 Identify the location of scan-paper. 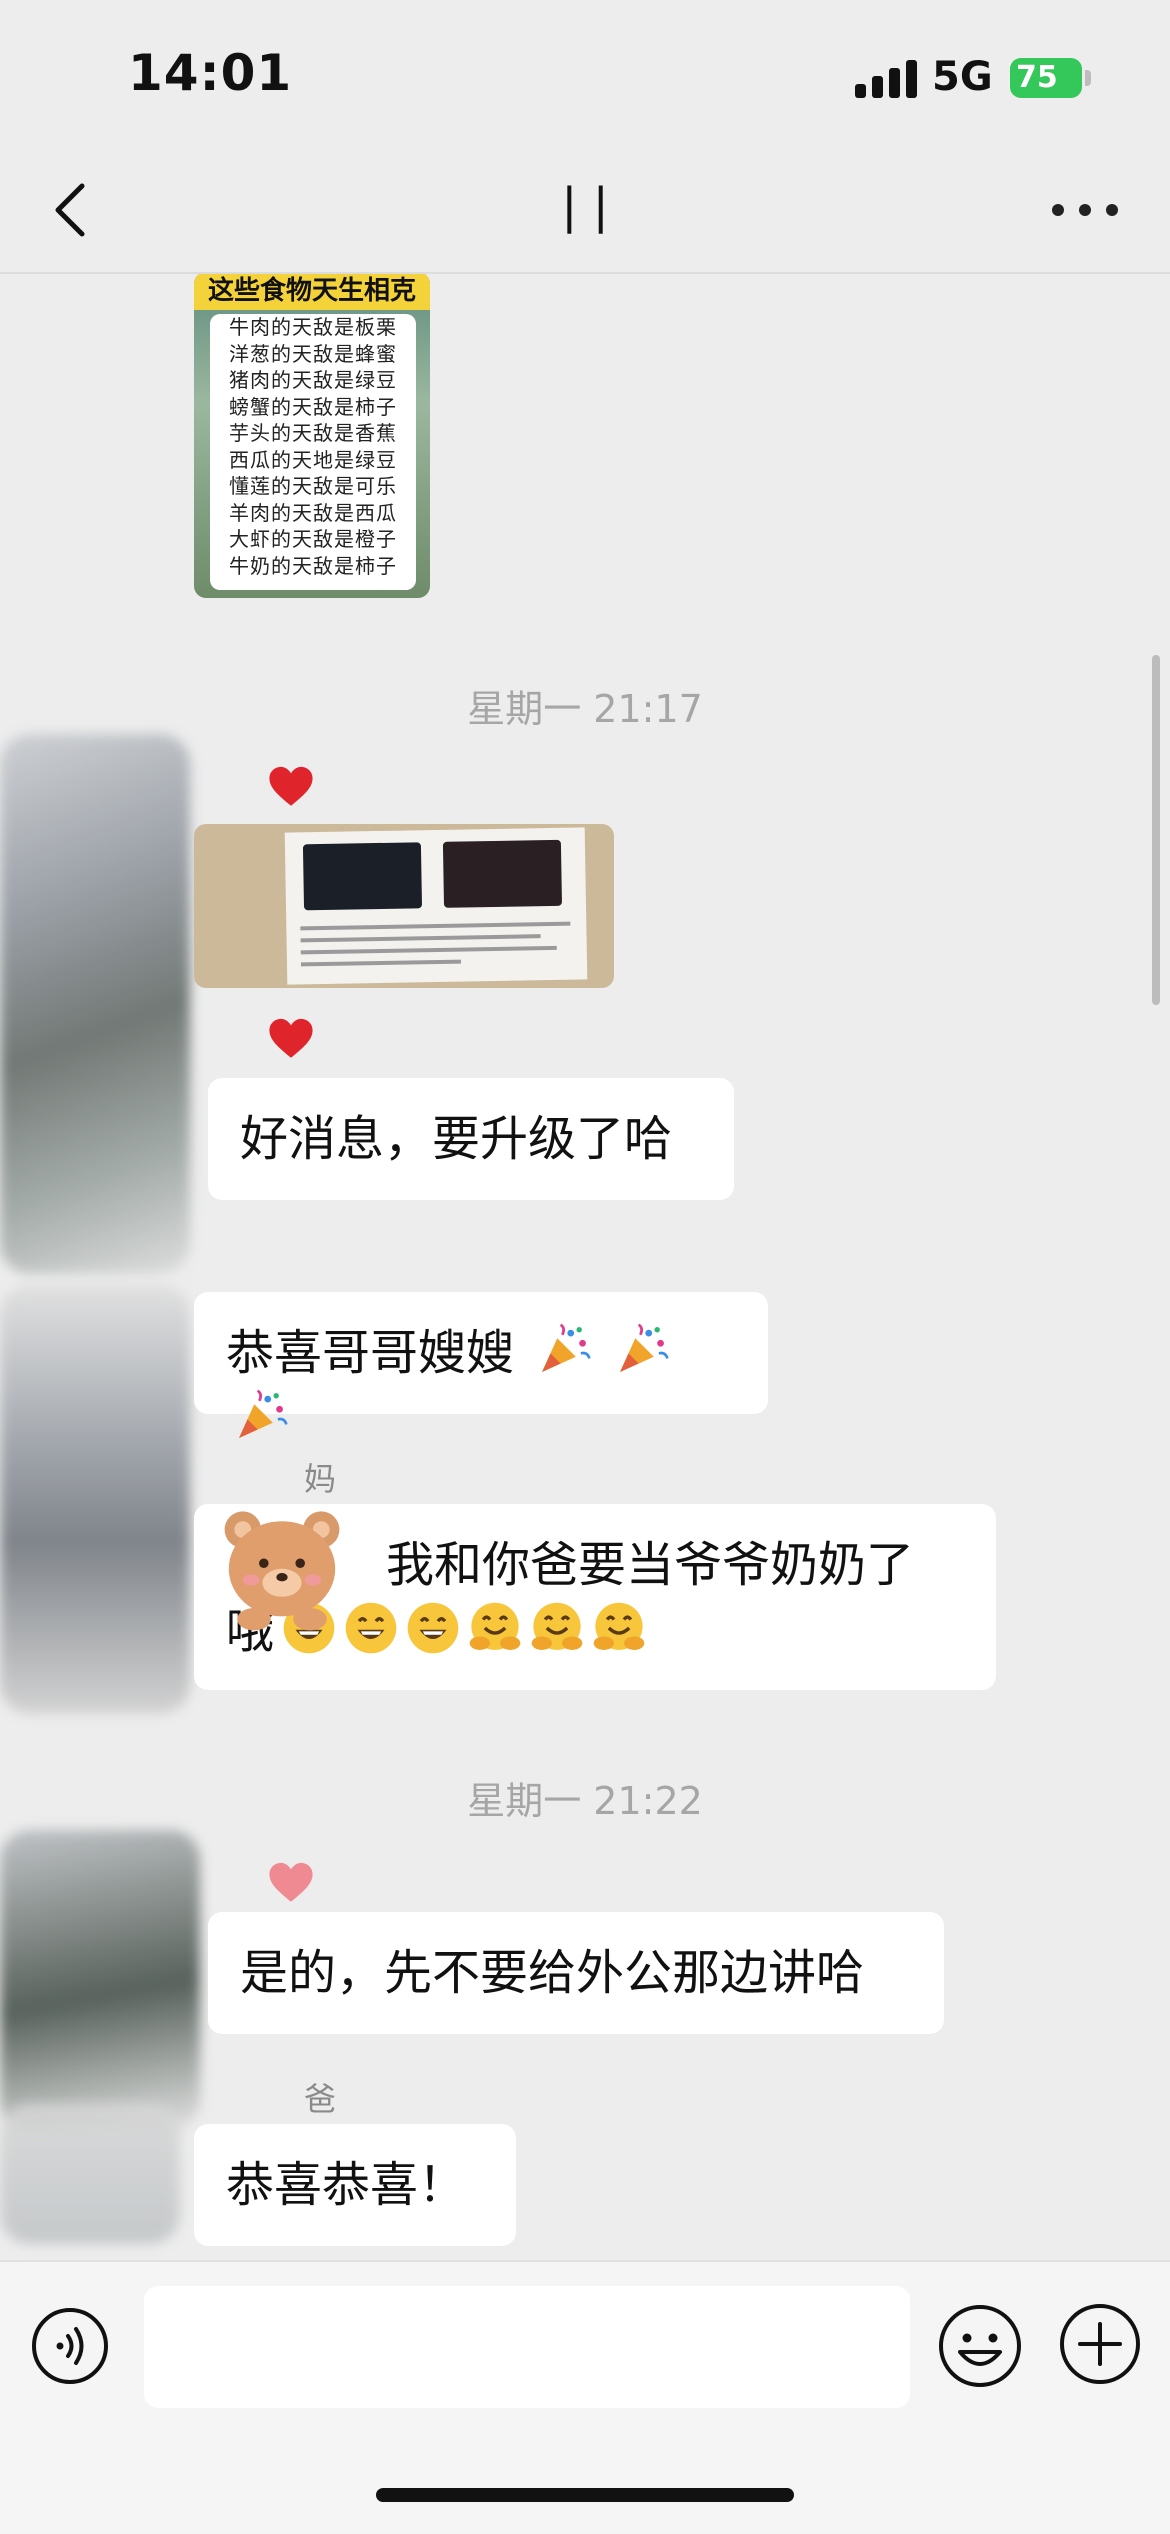
(436, 906).